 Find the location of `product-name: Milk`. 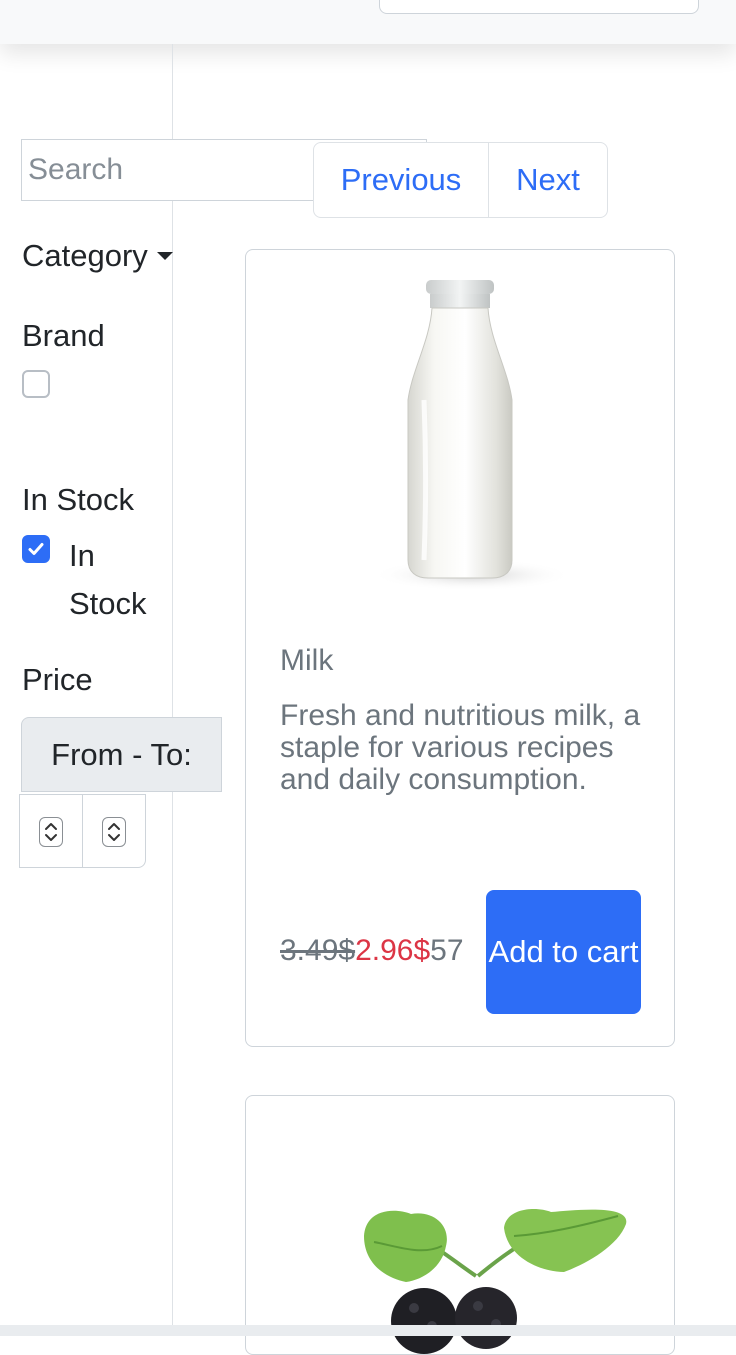

product-name: Milk is located at coordinates (307, 660).